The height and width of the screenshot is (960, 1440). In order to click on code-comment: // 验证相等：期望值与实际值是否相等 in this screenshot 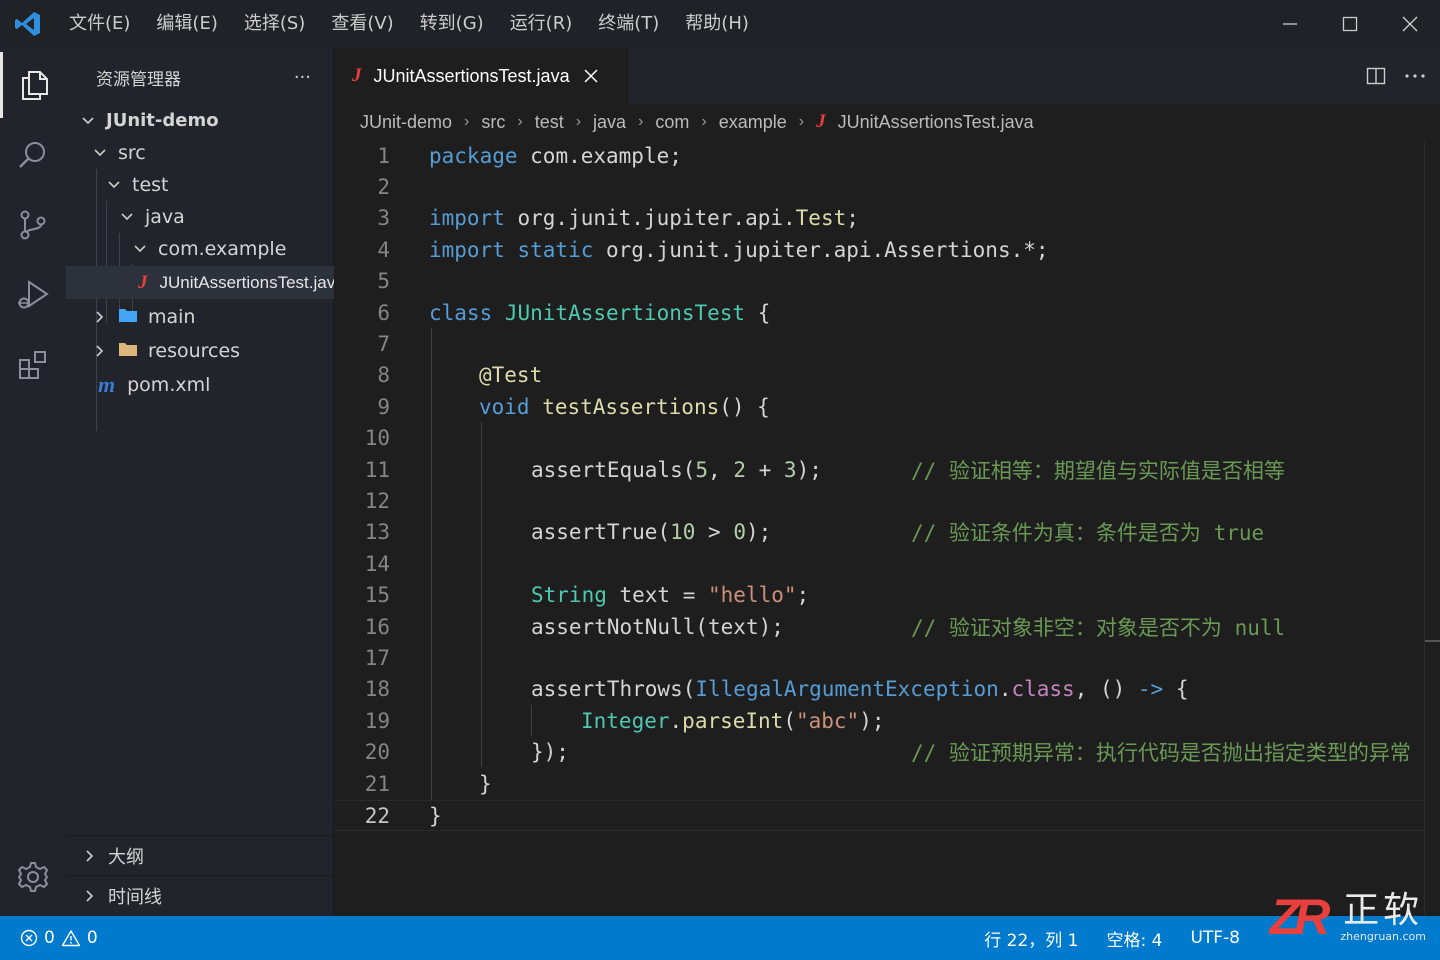, I will do `click(1098, 470)`.